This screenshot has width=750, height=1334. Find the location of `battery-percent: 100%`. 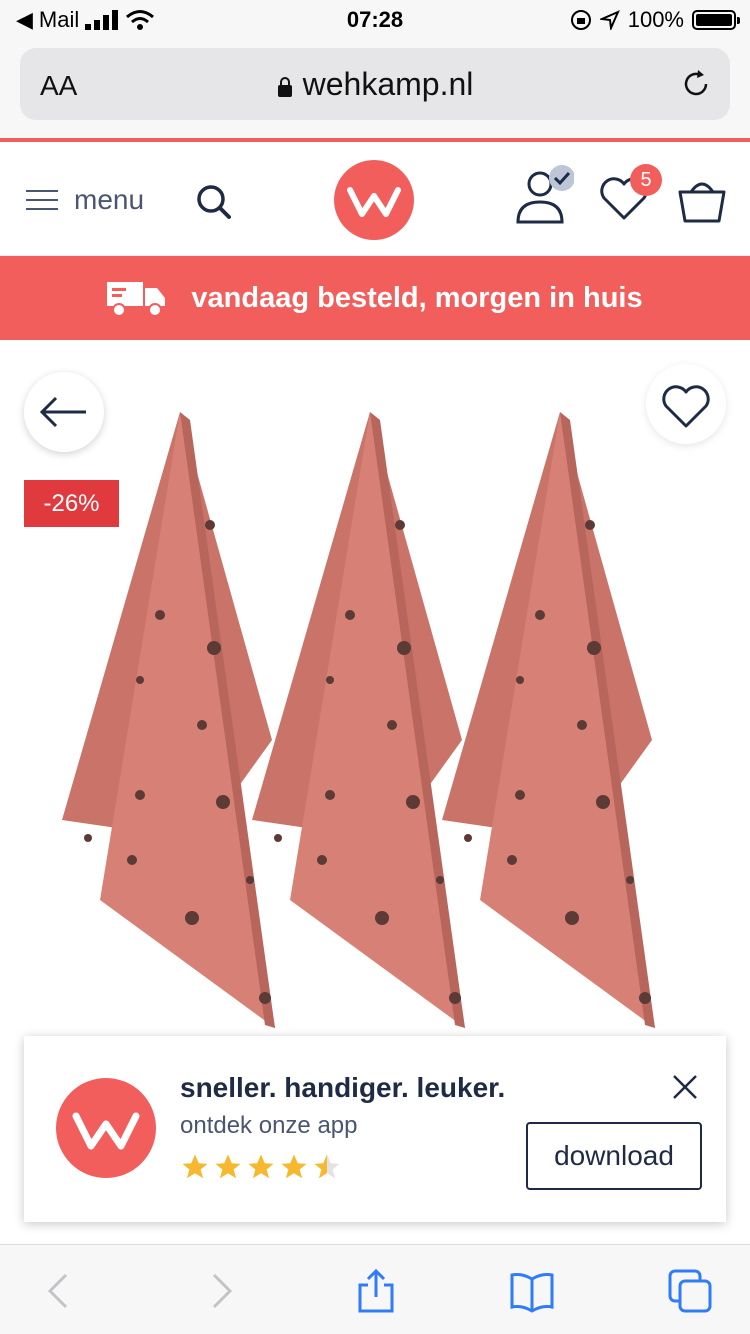

battery-percent: 100% is located at coordinates (655, 19).